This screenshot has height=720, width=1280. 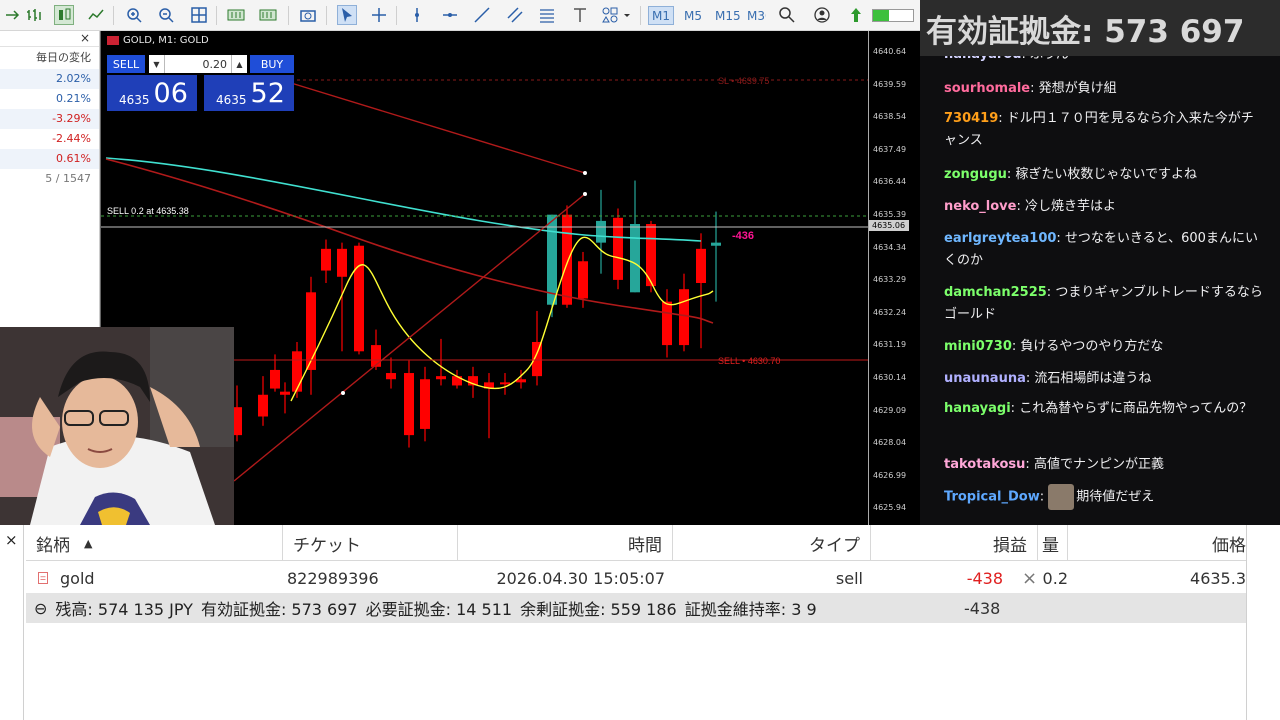 What do you see at coordinates (40, 608) in the screenshot?
I see `collapse-icon: ⊖` at bounding box center [40, 608].